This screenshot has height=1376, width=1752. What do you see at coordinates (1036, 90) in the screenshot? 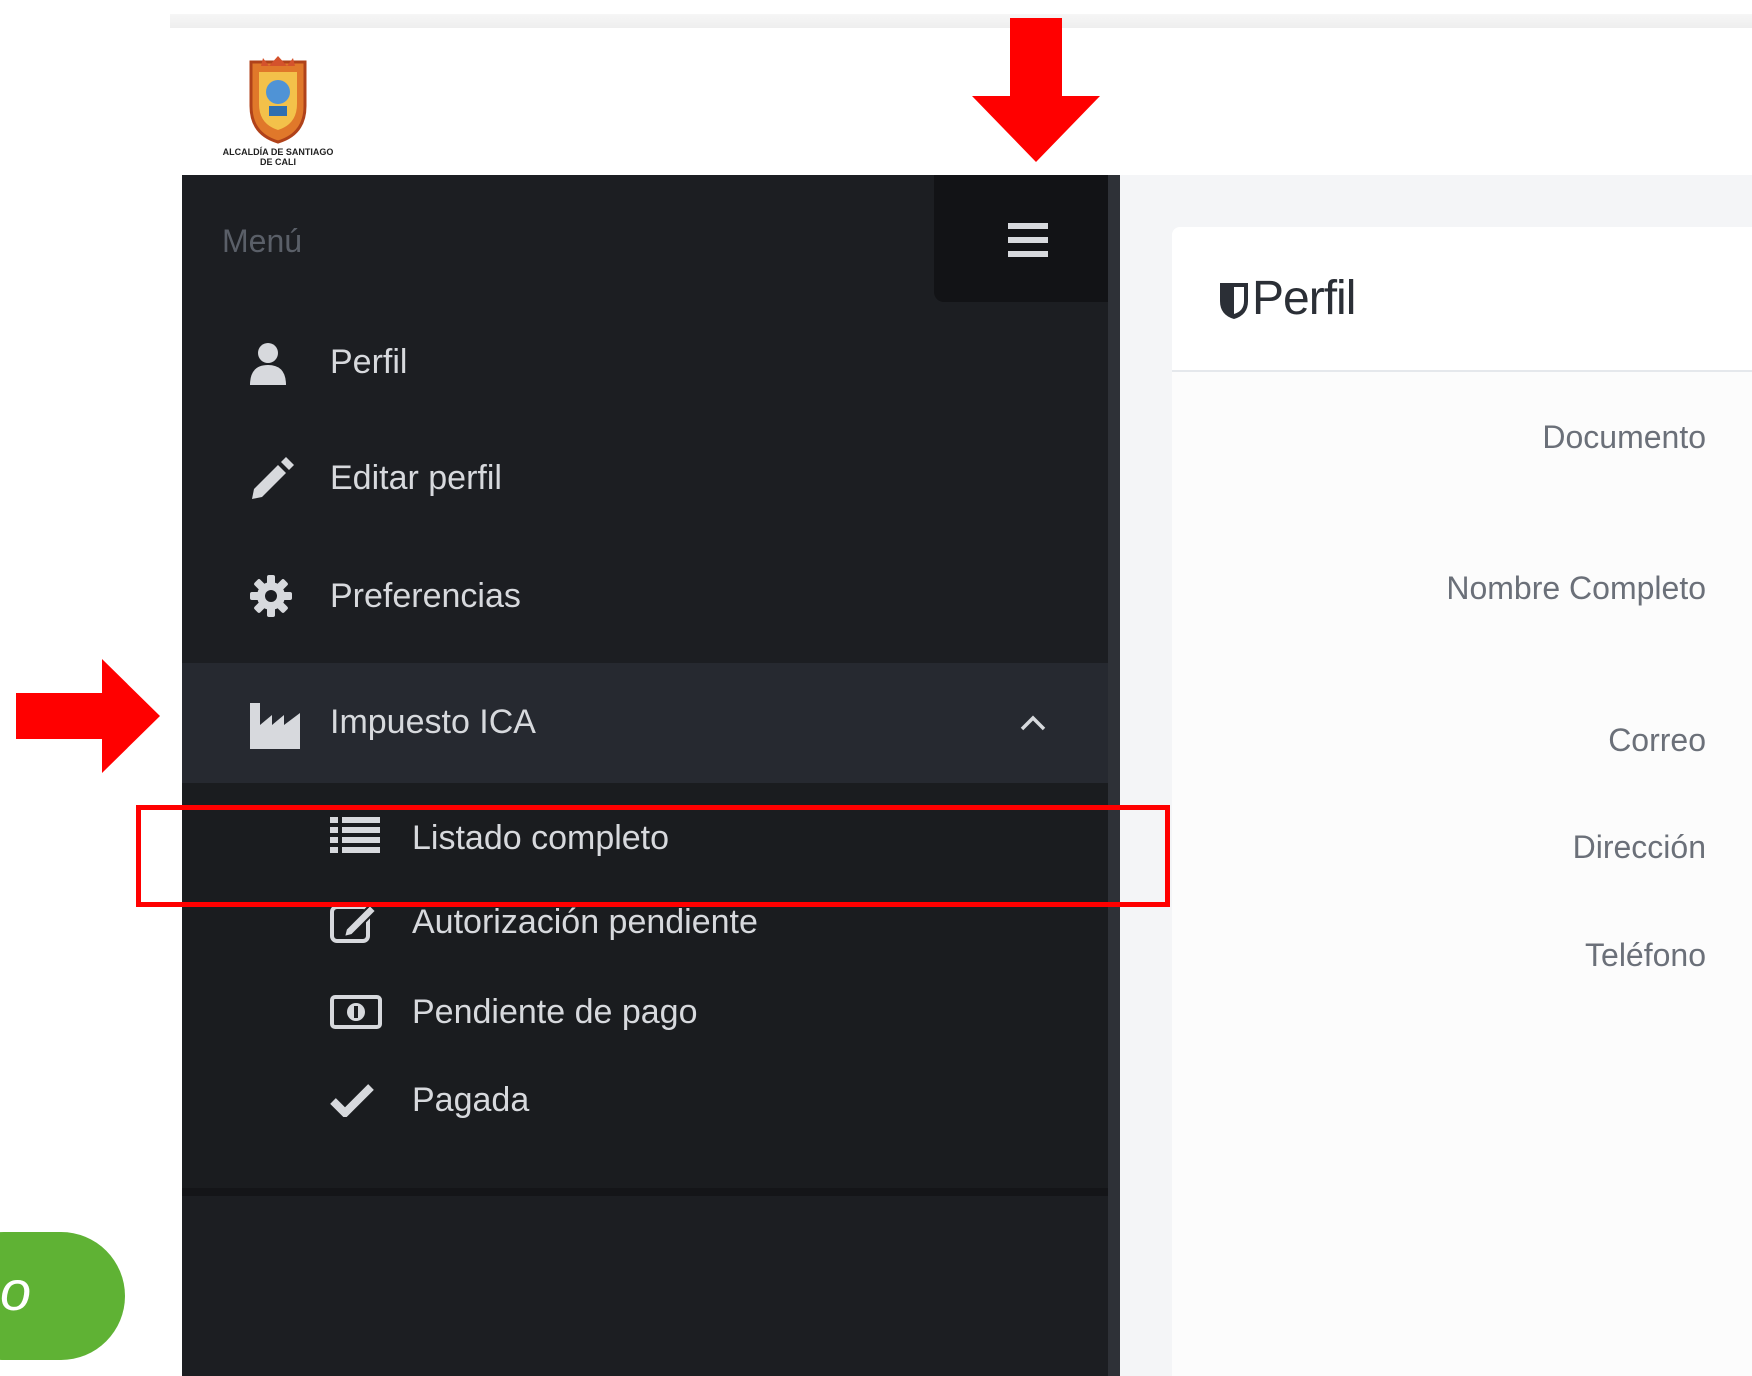
I see `arrow-down-annotation` at bounding box center [1036, 90].